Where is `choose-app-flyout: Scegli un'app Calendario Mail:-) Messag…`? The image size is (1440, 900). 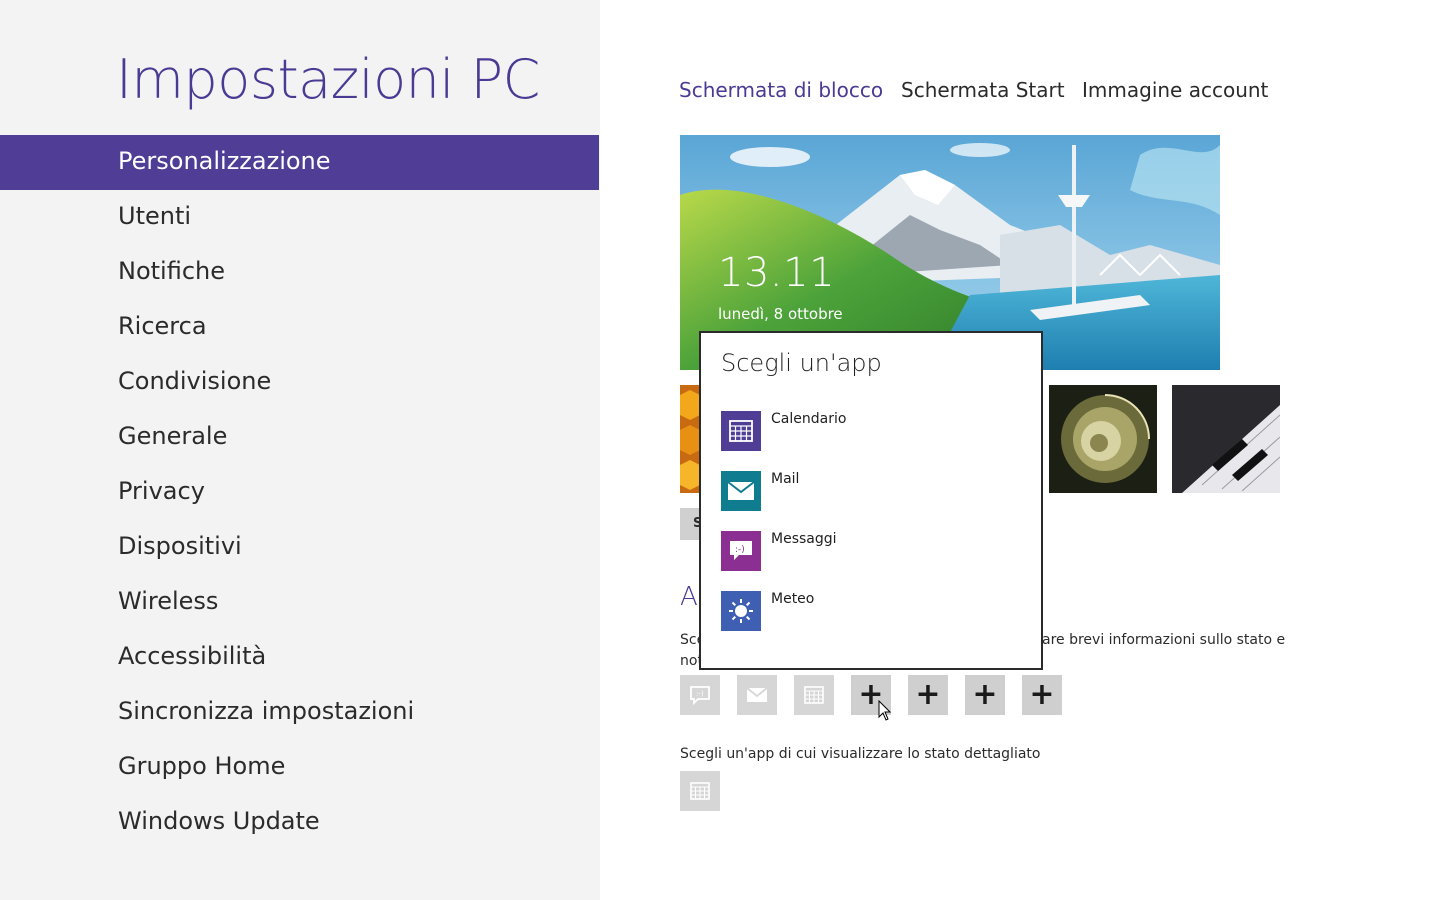
choose-app-flyout: Scegli un'app Calendario Mail:-) Messag… is located at coordinates (871, 500).